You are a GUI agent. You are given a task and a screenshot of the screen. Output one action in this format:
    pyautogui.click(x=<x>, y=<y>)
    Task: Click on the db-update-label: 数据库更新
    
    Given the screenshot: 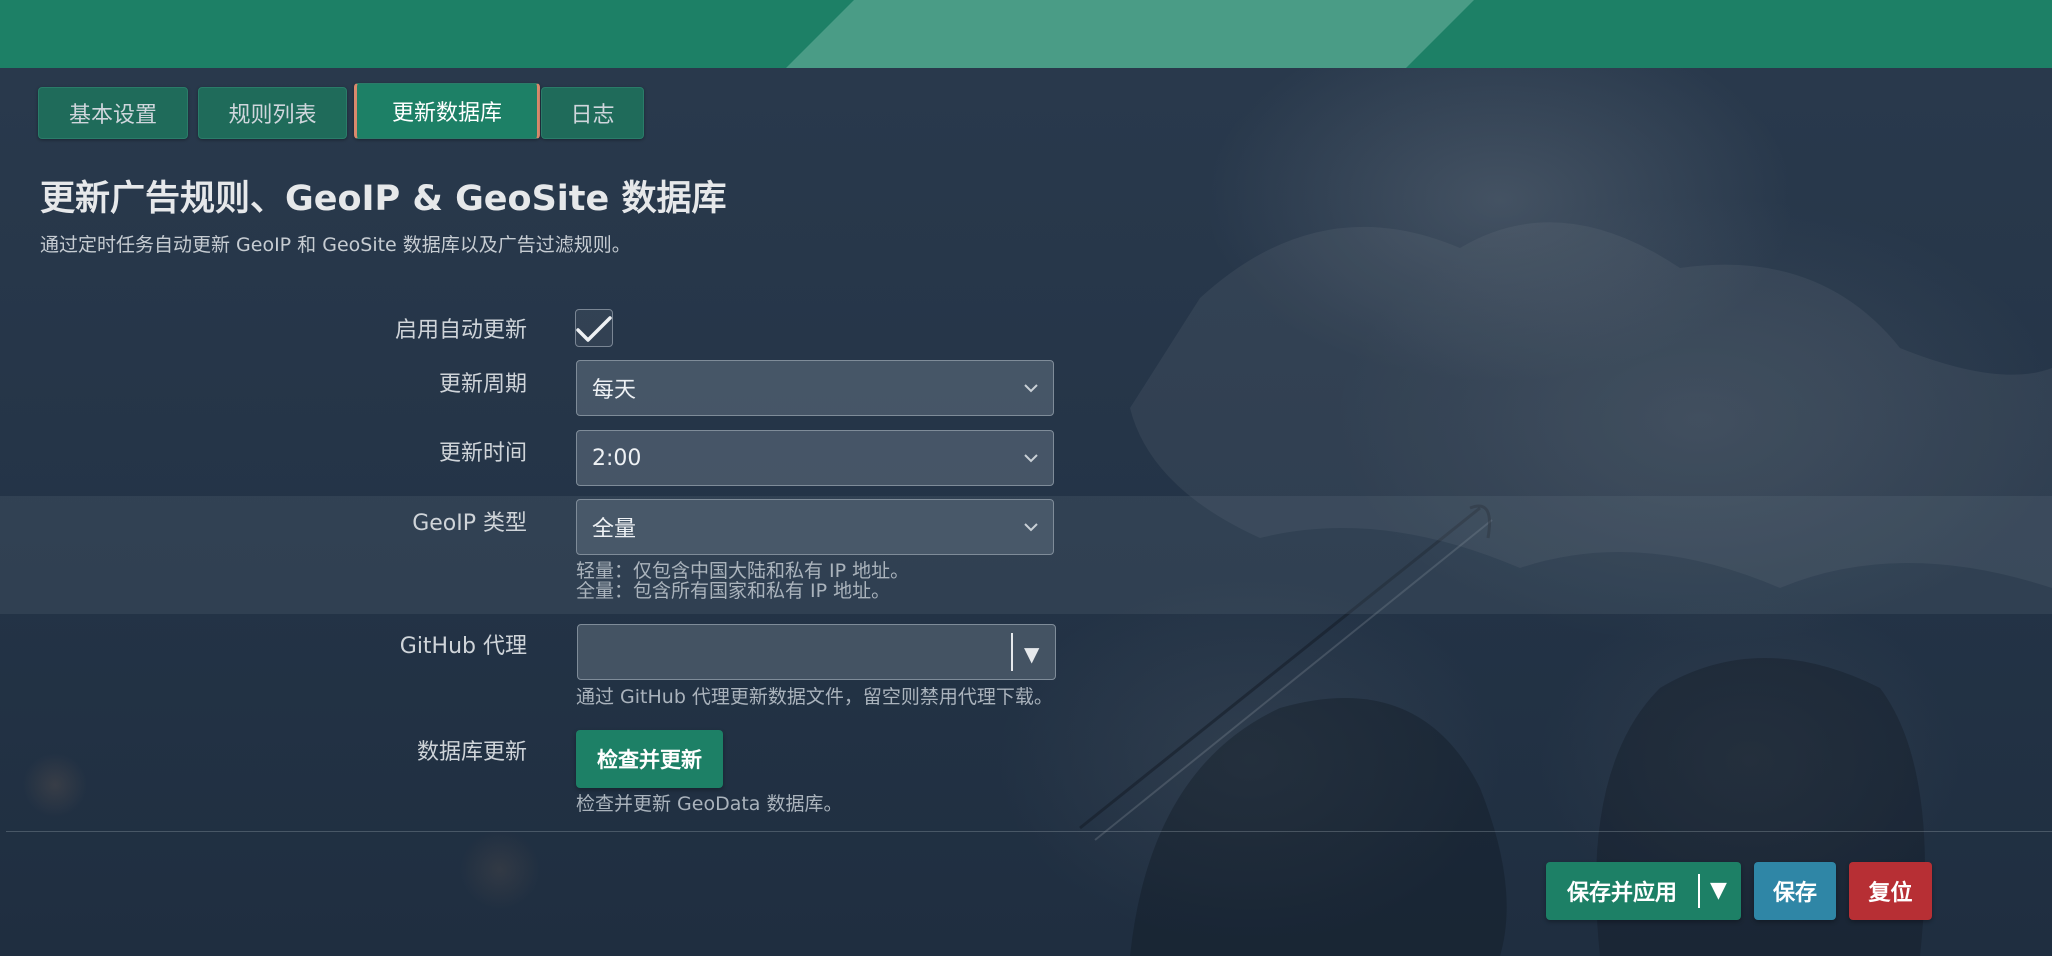 What is the action you would take?
    pyautogui.click(x=471, y=752)
    